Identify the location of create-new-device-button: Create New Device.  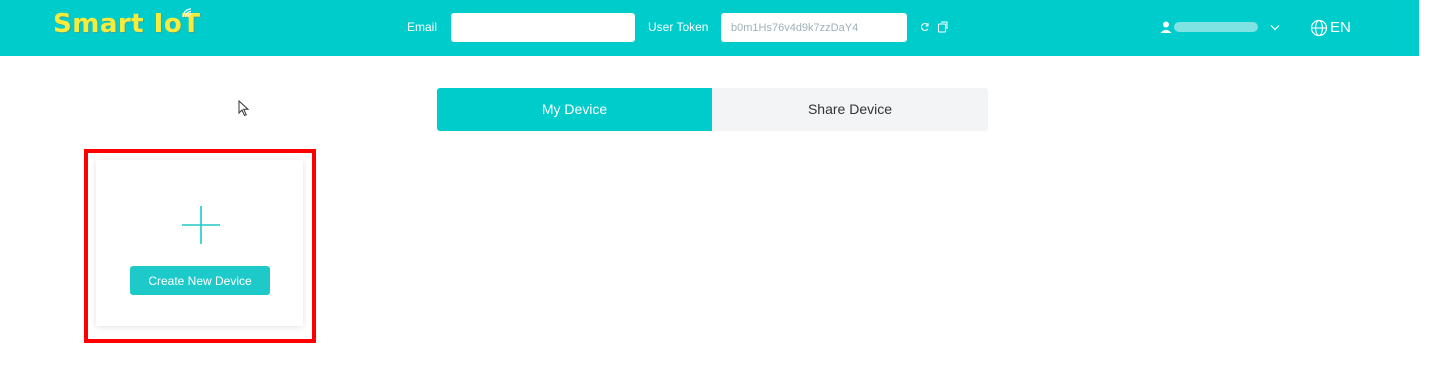
(200, 280).